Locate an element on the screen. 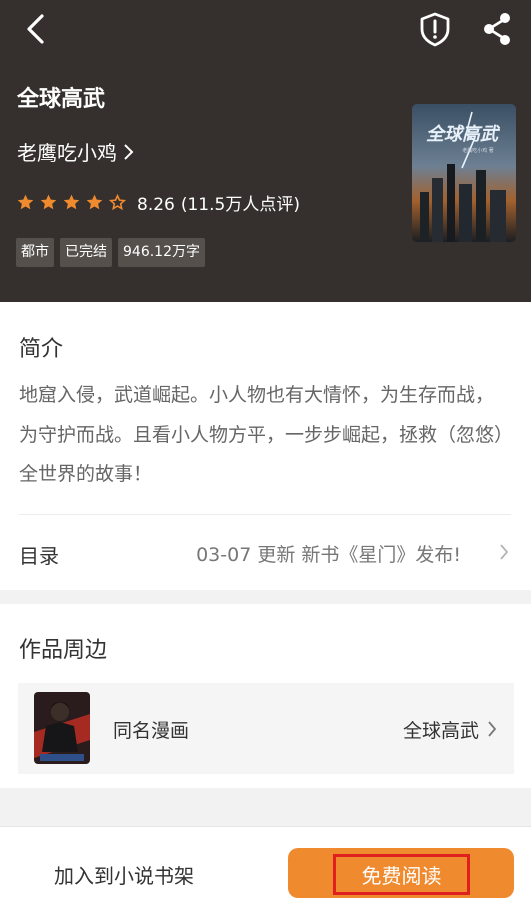 The height and width of the screenshot is (911, 531). cover-subtitle: 老鹰吃小鸡 著 is located at coordinates (478, 150).